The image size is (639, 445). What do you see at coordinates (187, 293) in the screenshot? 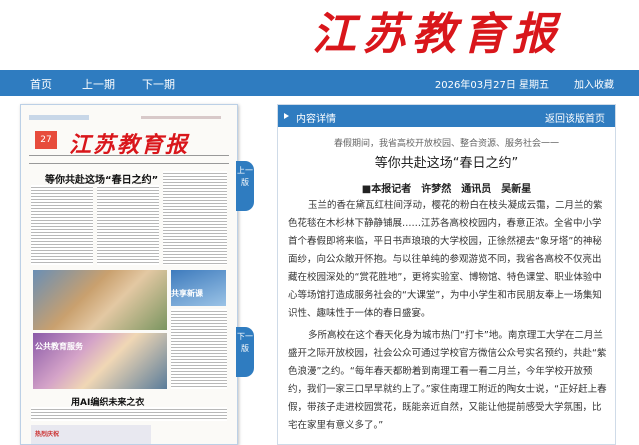
I see `photo-label: 共享新课` at bounding box center [187, 293].